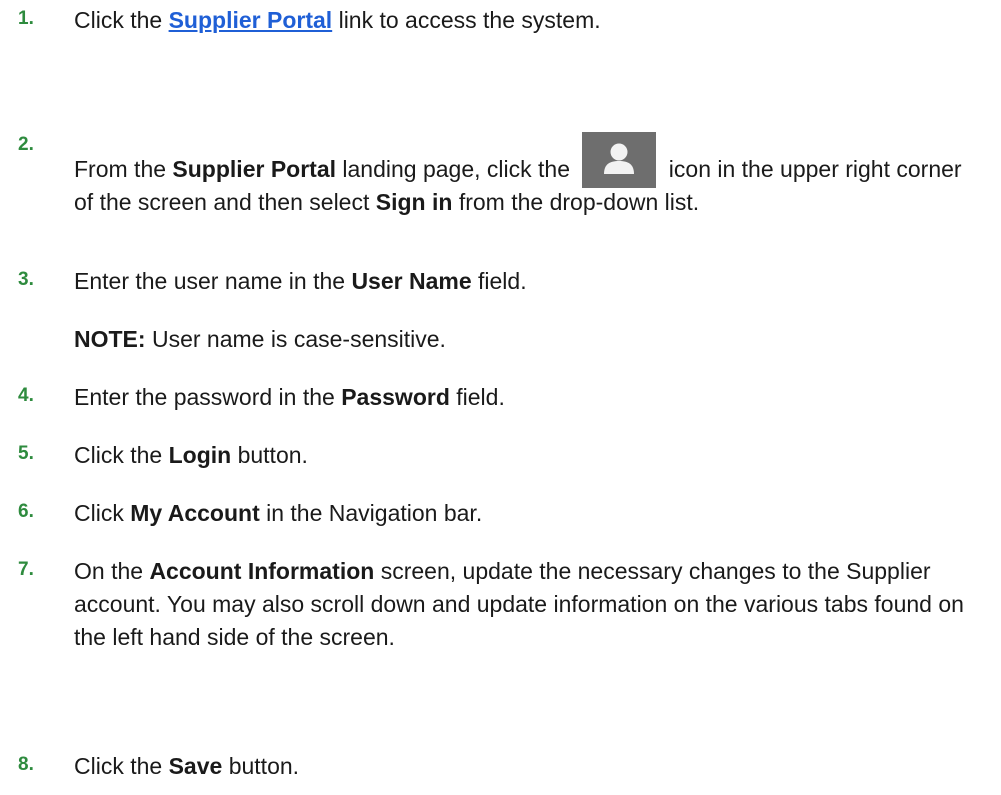  I want to click on bold-term: Login, so click(200, 455).